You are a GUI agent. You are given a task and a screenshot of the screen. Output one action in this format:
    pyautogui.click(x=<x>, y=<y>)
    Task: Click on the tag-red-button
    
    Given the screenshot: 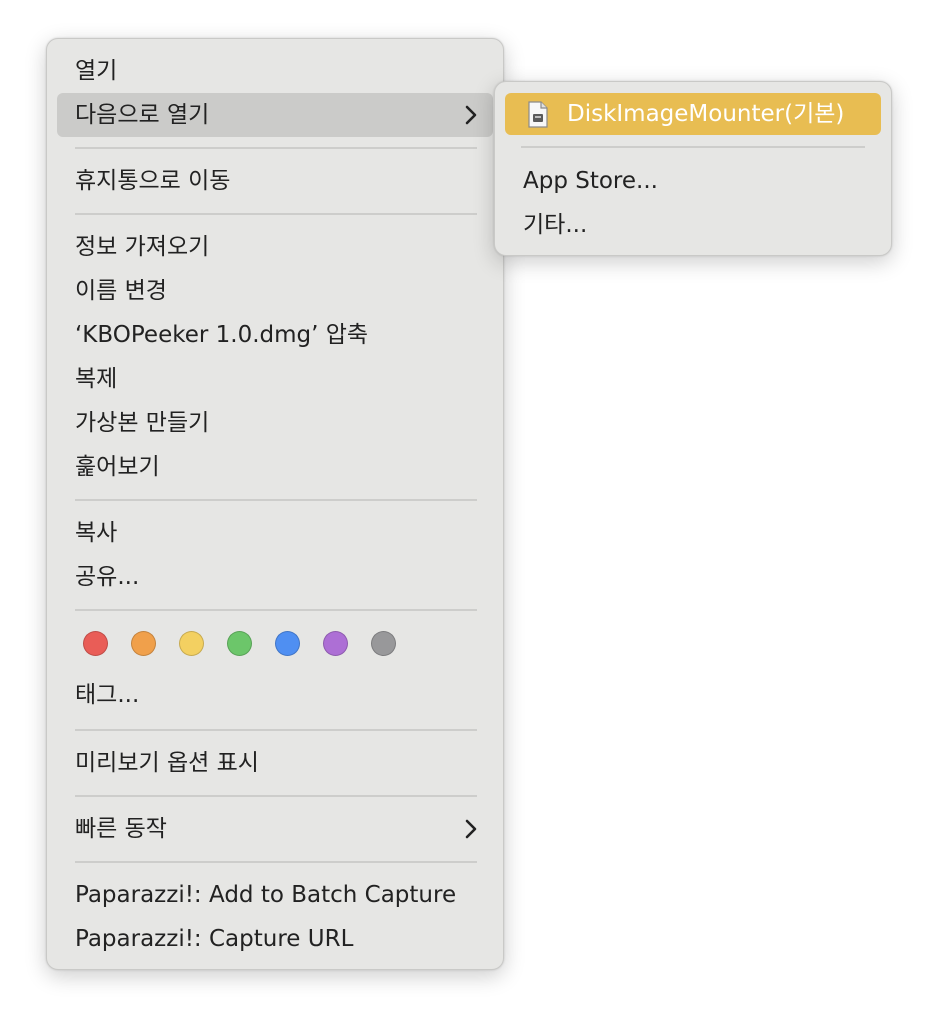 What is the action you would take?
    pyautogui.click(x=95, y=643)
    